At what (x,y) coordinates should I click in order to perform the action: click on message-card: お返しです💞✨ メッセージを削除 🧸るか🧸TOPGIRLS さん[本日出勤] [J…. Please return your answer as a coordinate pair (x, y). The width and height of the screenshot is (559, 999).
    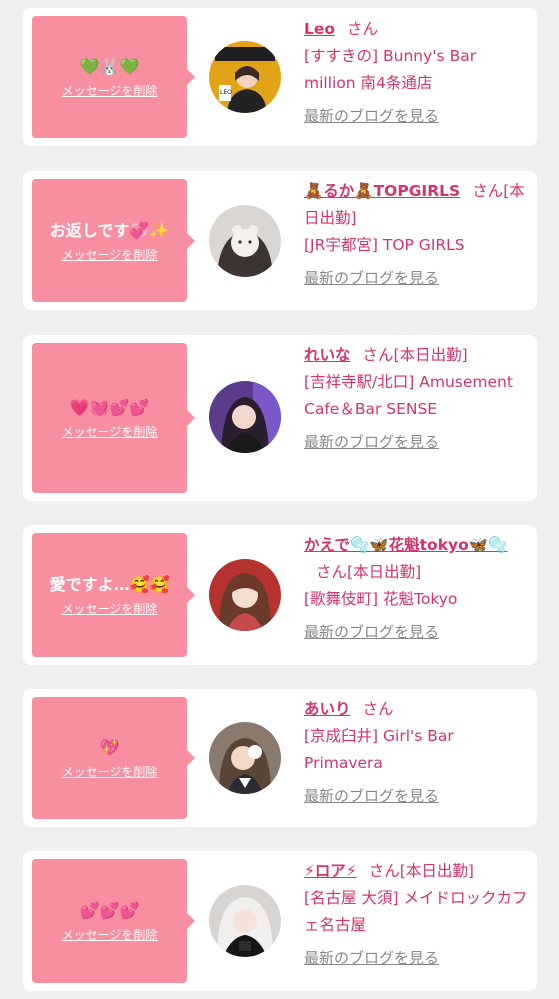
    Looking at the image, I should click on (280, 240).